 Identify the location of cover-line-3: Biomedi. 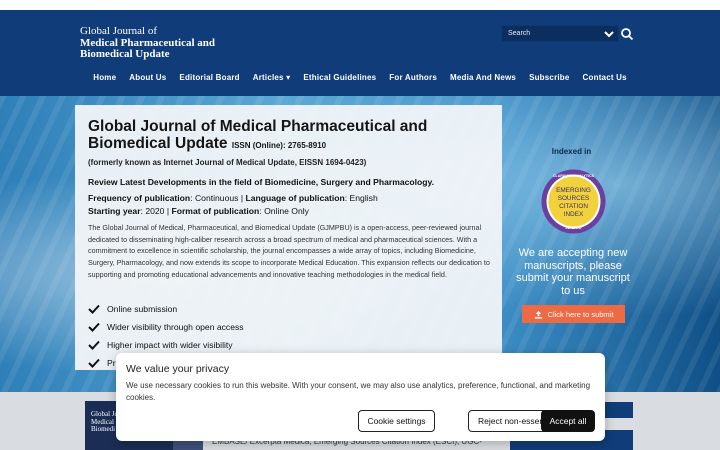
(103, 429).